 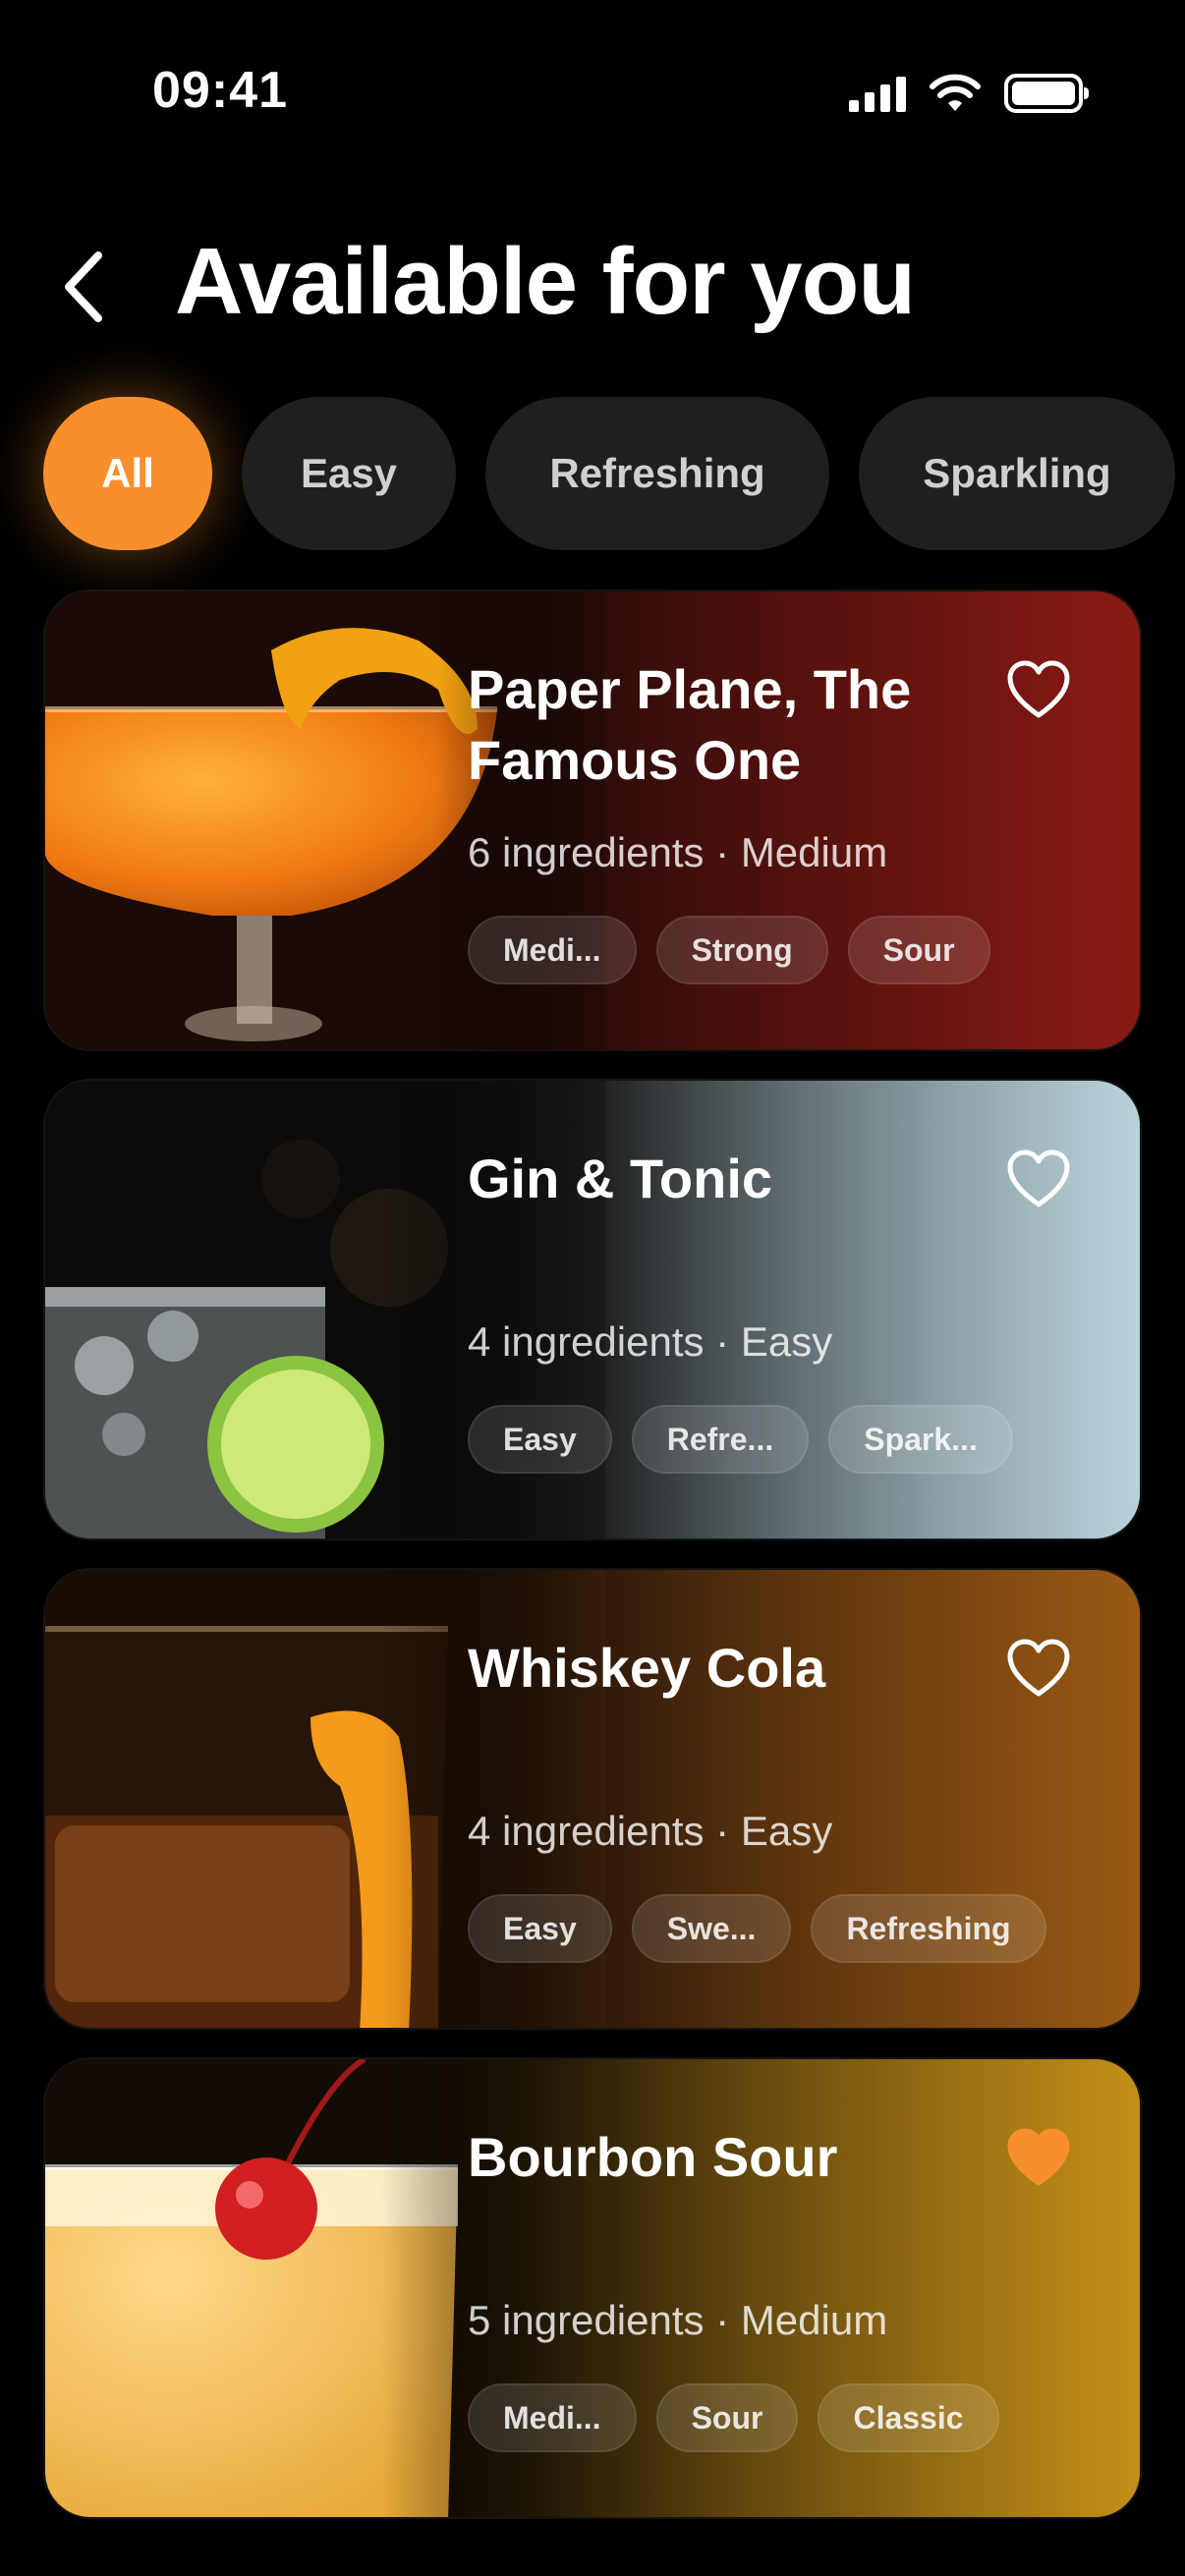 I want to click on cellular-signal-icon, so click(x=878, y=93).